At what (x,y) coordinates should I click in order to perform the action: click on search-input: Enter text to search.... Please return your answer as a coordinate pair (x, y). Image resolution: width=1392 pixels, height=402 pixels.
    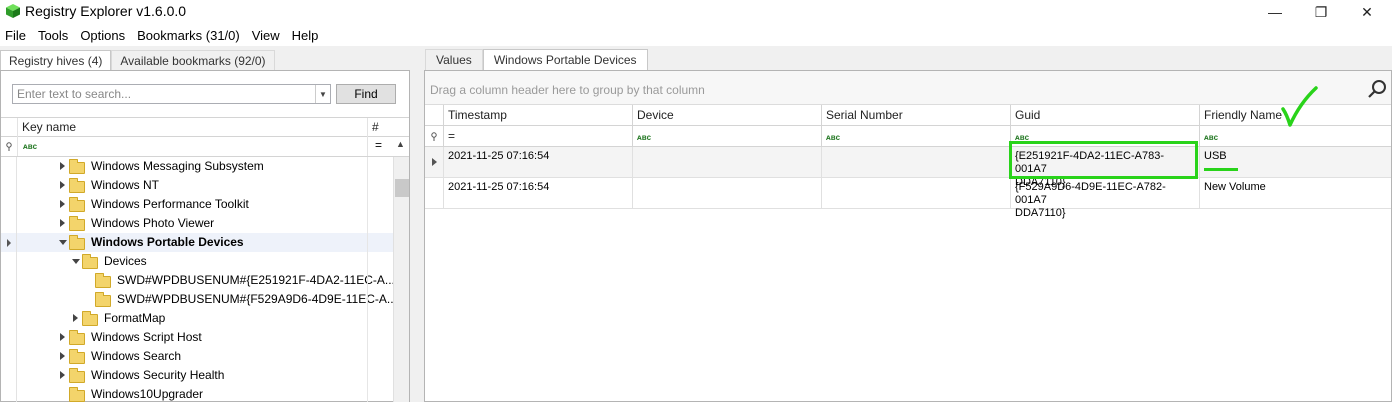
    Looking at the image, I should click on (171, 94).